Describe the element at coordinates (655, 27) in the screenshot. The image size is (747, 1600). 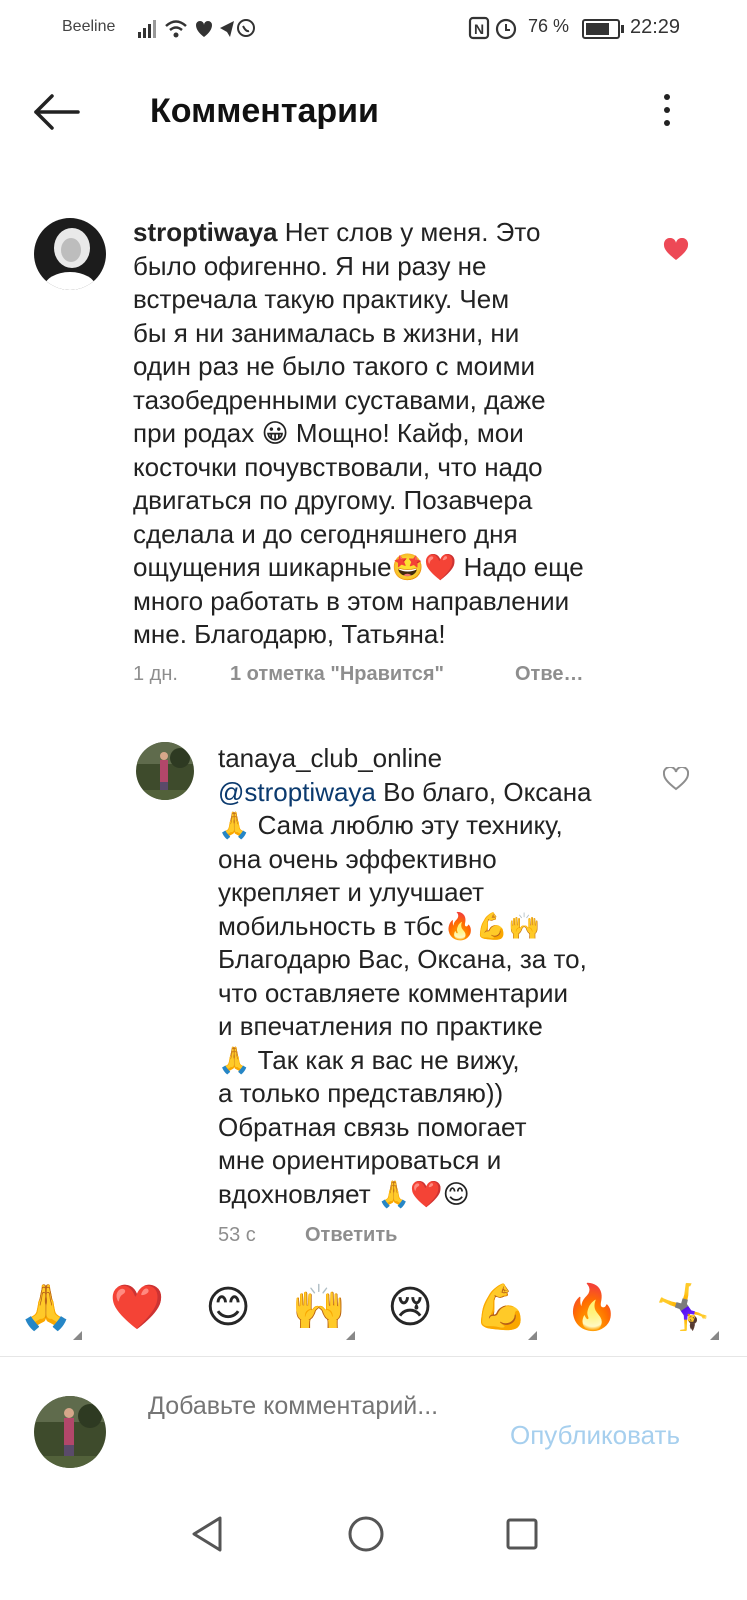
I see `clock: 22:29` at that location.